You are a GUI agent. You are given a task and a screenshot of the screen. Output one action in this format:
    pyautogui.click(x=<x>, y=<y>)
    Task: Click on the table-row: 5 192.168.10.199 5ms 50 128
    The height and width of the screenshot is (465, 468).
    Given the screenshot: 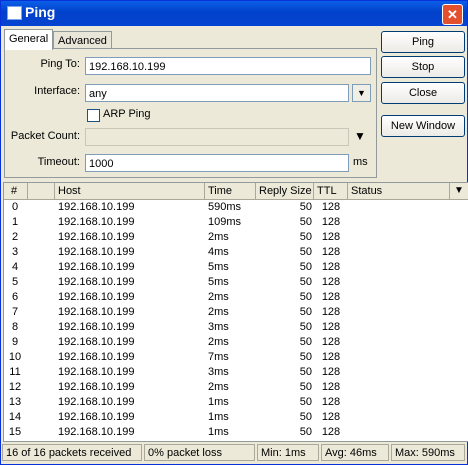 What is the action you would take?
    pyautogui.click(x=236, y=282)
    